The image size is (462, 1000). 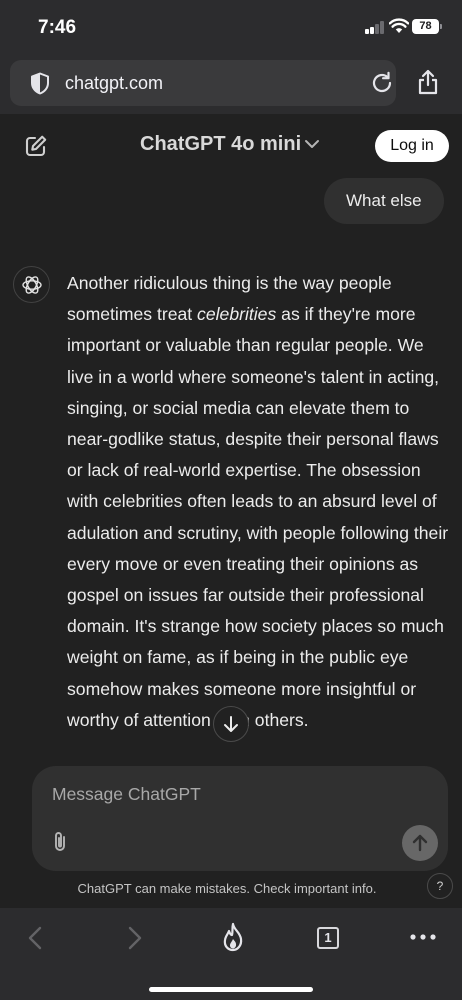 What do you see at coordinates (220, 144) in the screenshot?
I see `model-selector: ChatGPT 4o mini` at bounding box center [220, 144].